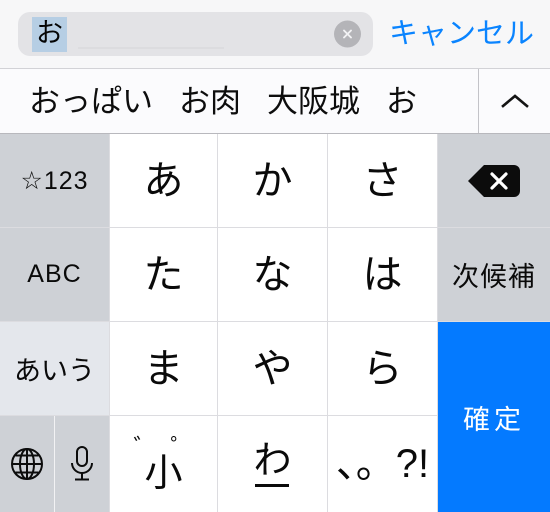 This screenshot has height=512, width=550. What do you see at coordinates (55, 275) in the screenshot?
I see `key-abc: ABC` at bounding box center [55, 275].